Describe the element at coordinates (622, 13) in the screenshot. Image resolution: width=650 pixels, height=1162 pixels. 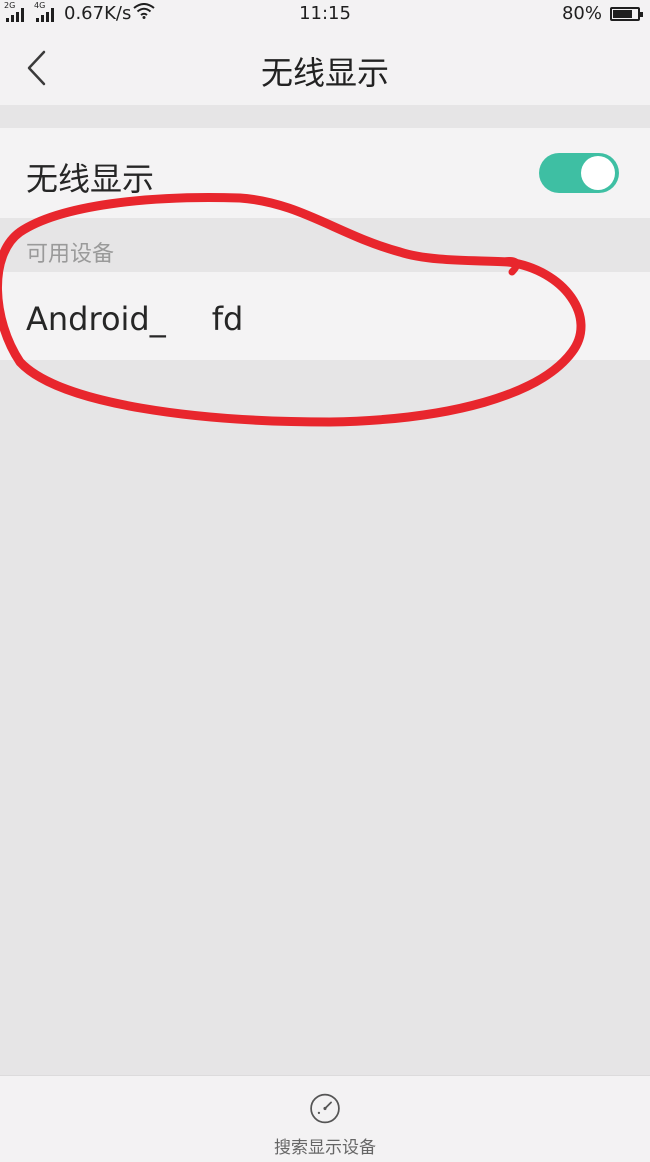
I see `battery-fill` at that location.